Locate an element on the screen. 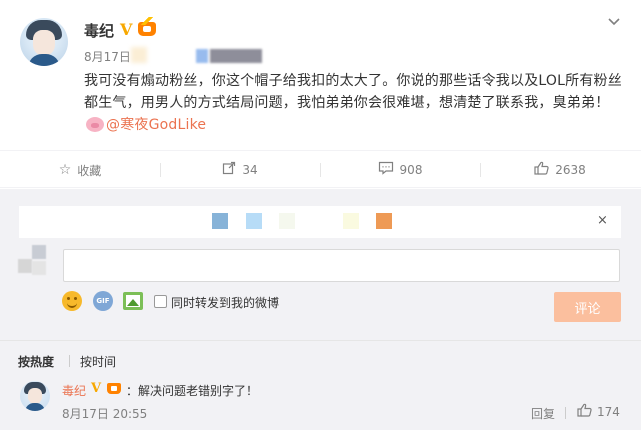  emoji-icon is located at coordinates (72, 301).